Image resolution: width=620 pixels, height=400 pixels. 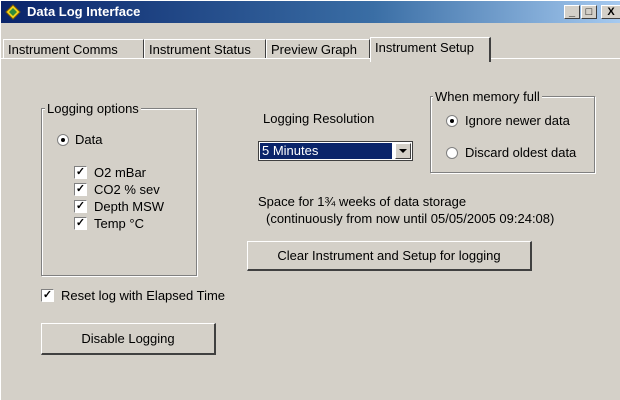 I want to click on disable-logging-button: Disable Logging, so click(x=128, y=339).